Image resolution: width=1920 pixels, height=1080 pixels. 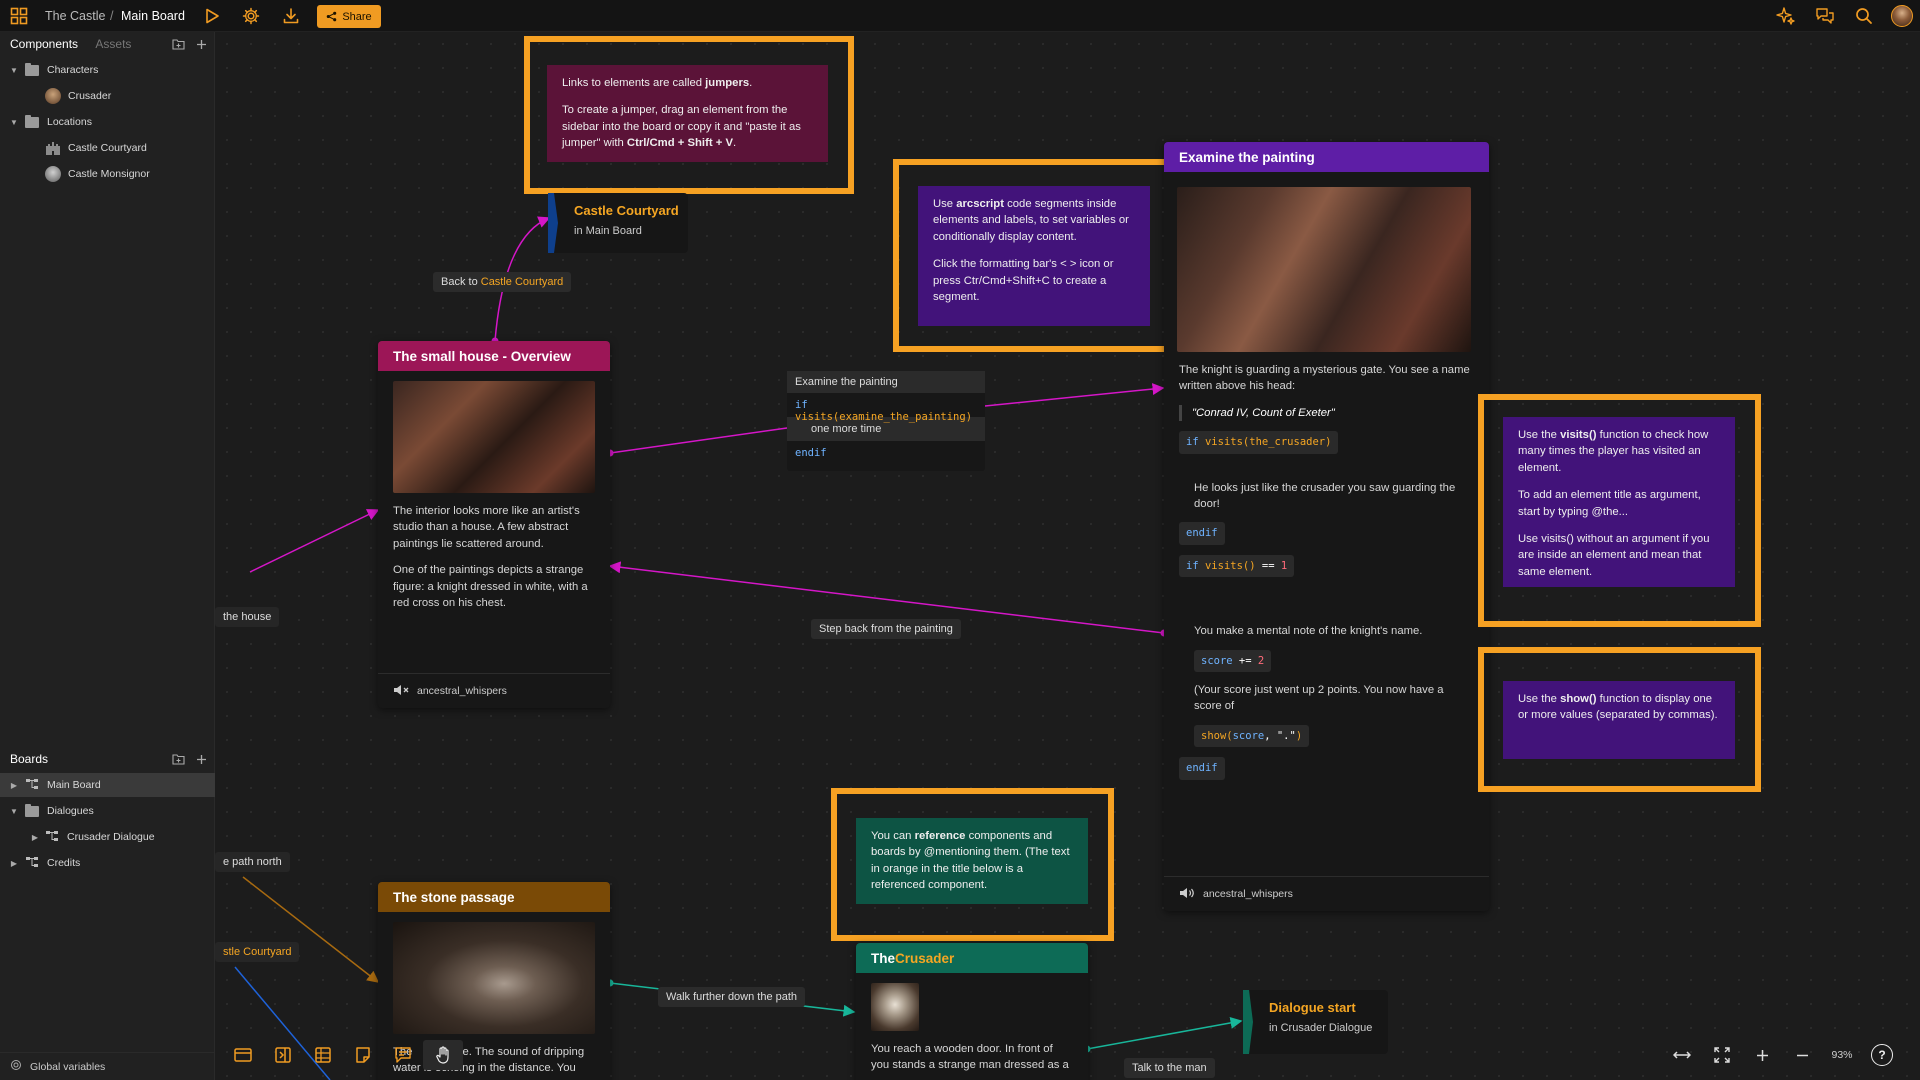 What do you see at coordinates (107, 122) in the screenshot?
I see `tree-folder-locations: ▼ Locations` at bounding box center [107, 122].